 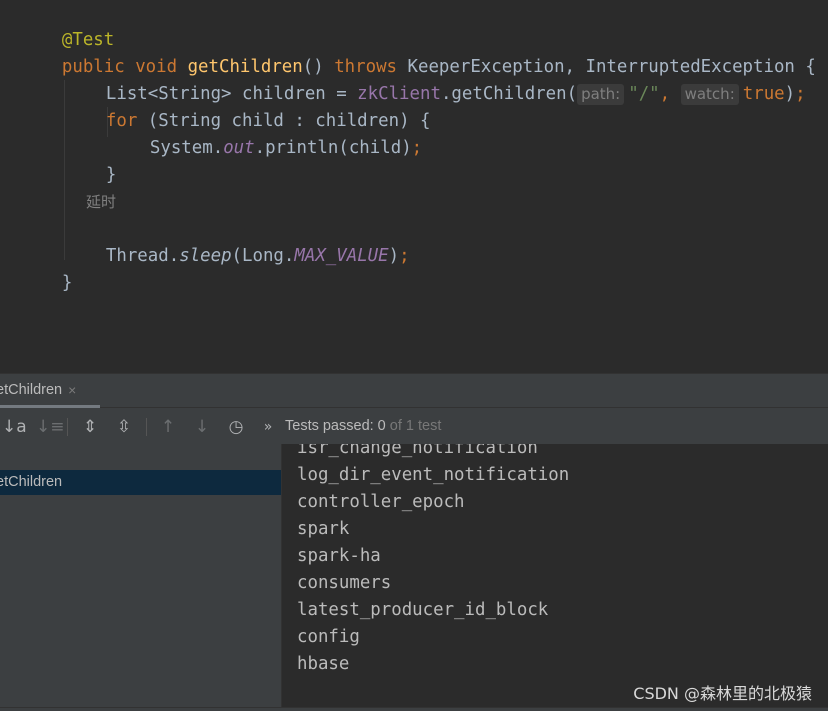 I want to click on expand-all-icon: ⇕, so click(x=90, y=427).